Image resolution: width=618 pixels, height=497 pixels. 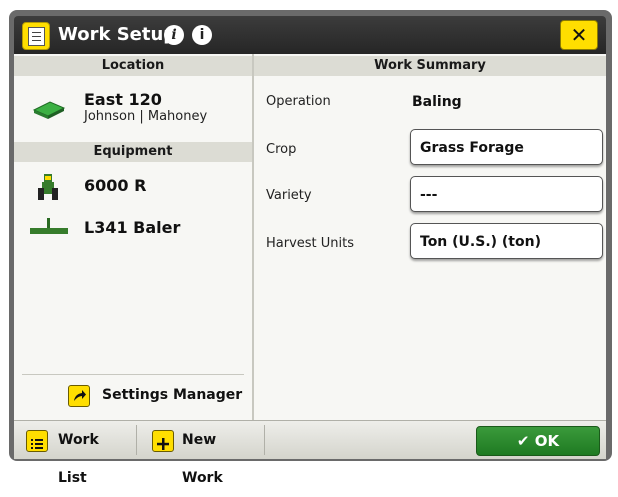 I want to click on settings-manager-button: Settings Manager, so click(x=133, y=394).